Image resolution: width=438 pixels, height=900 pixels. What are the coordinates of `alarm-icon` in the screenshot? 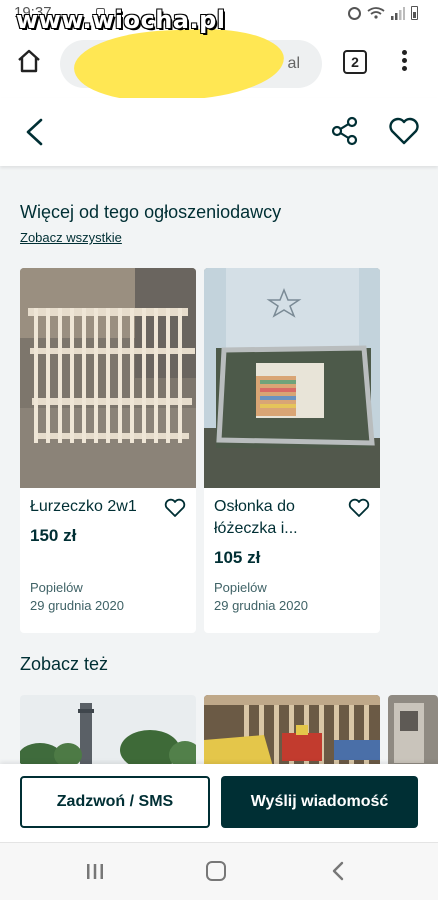 It's located at (354, 13).